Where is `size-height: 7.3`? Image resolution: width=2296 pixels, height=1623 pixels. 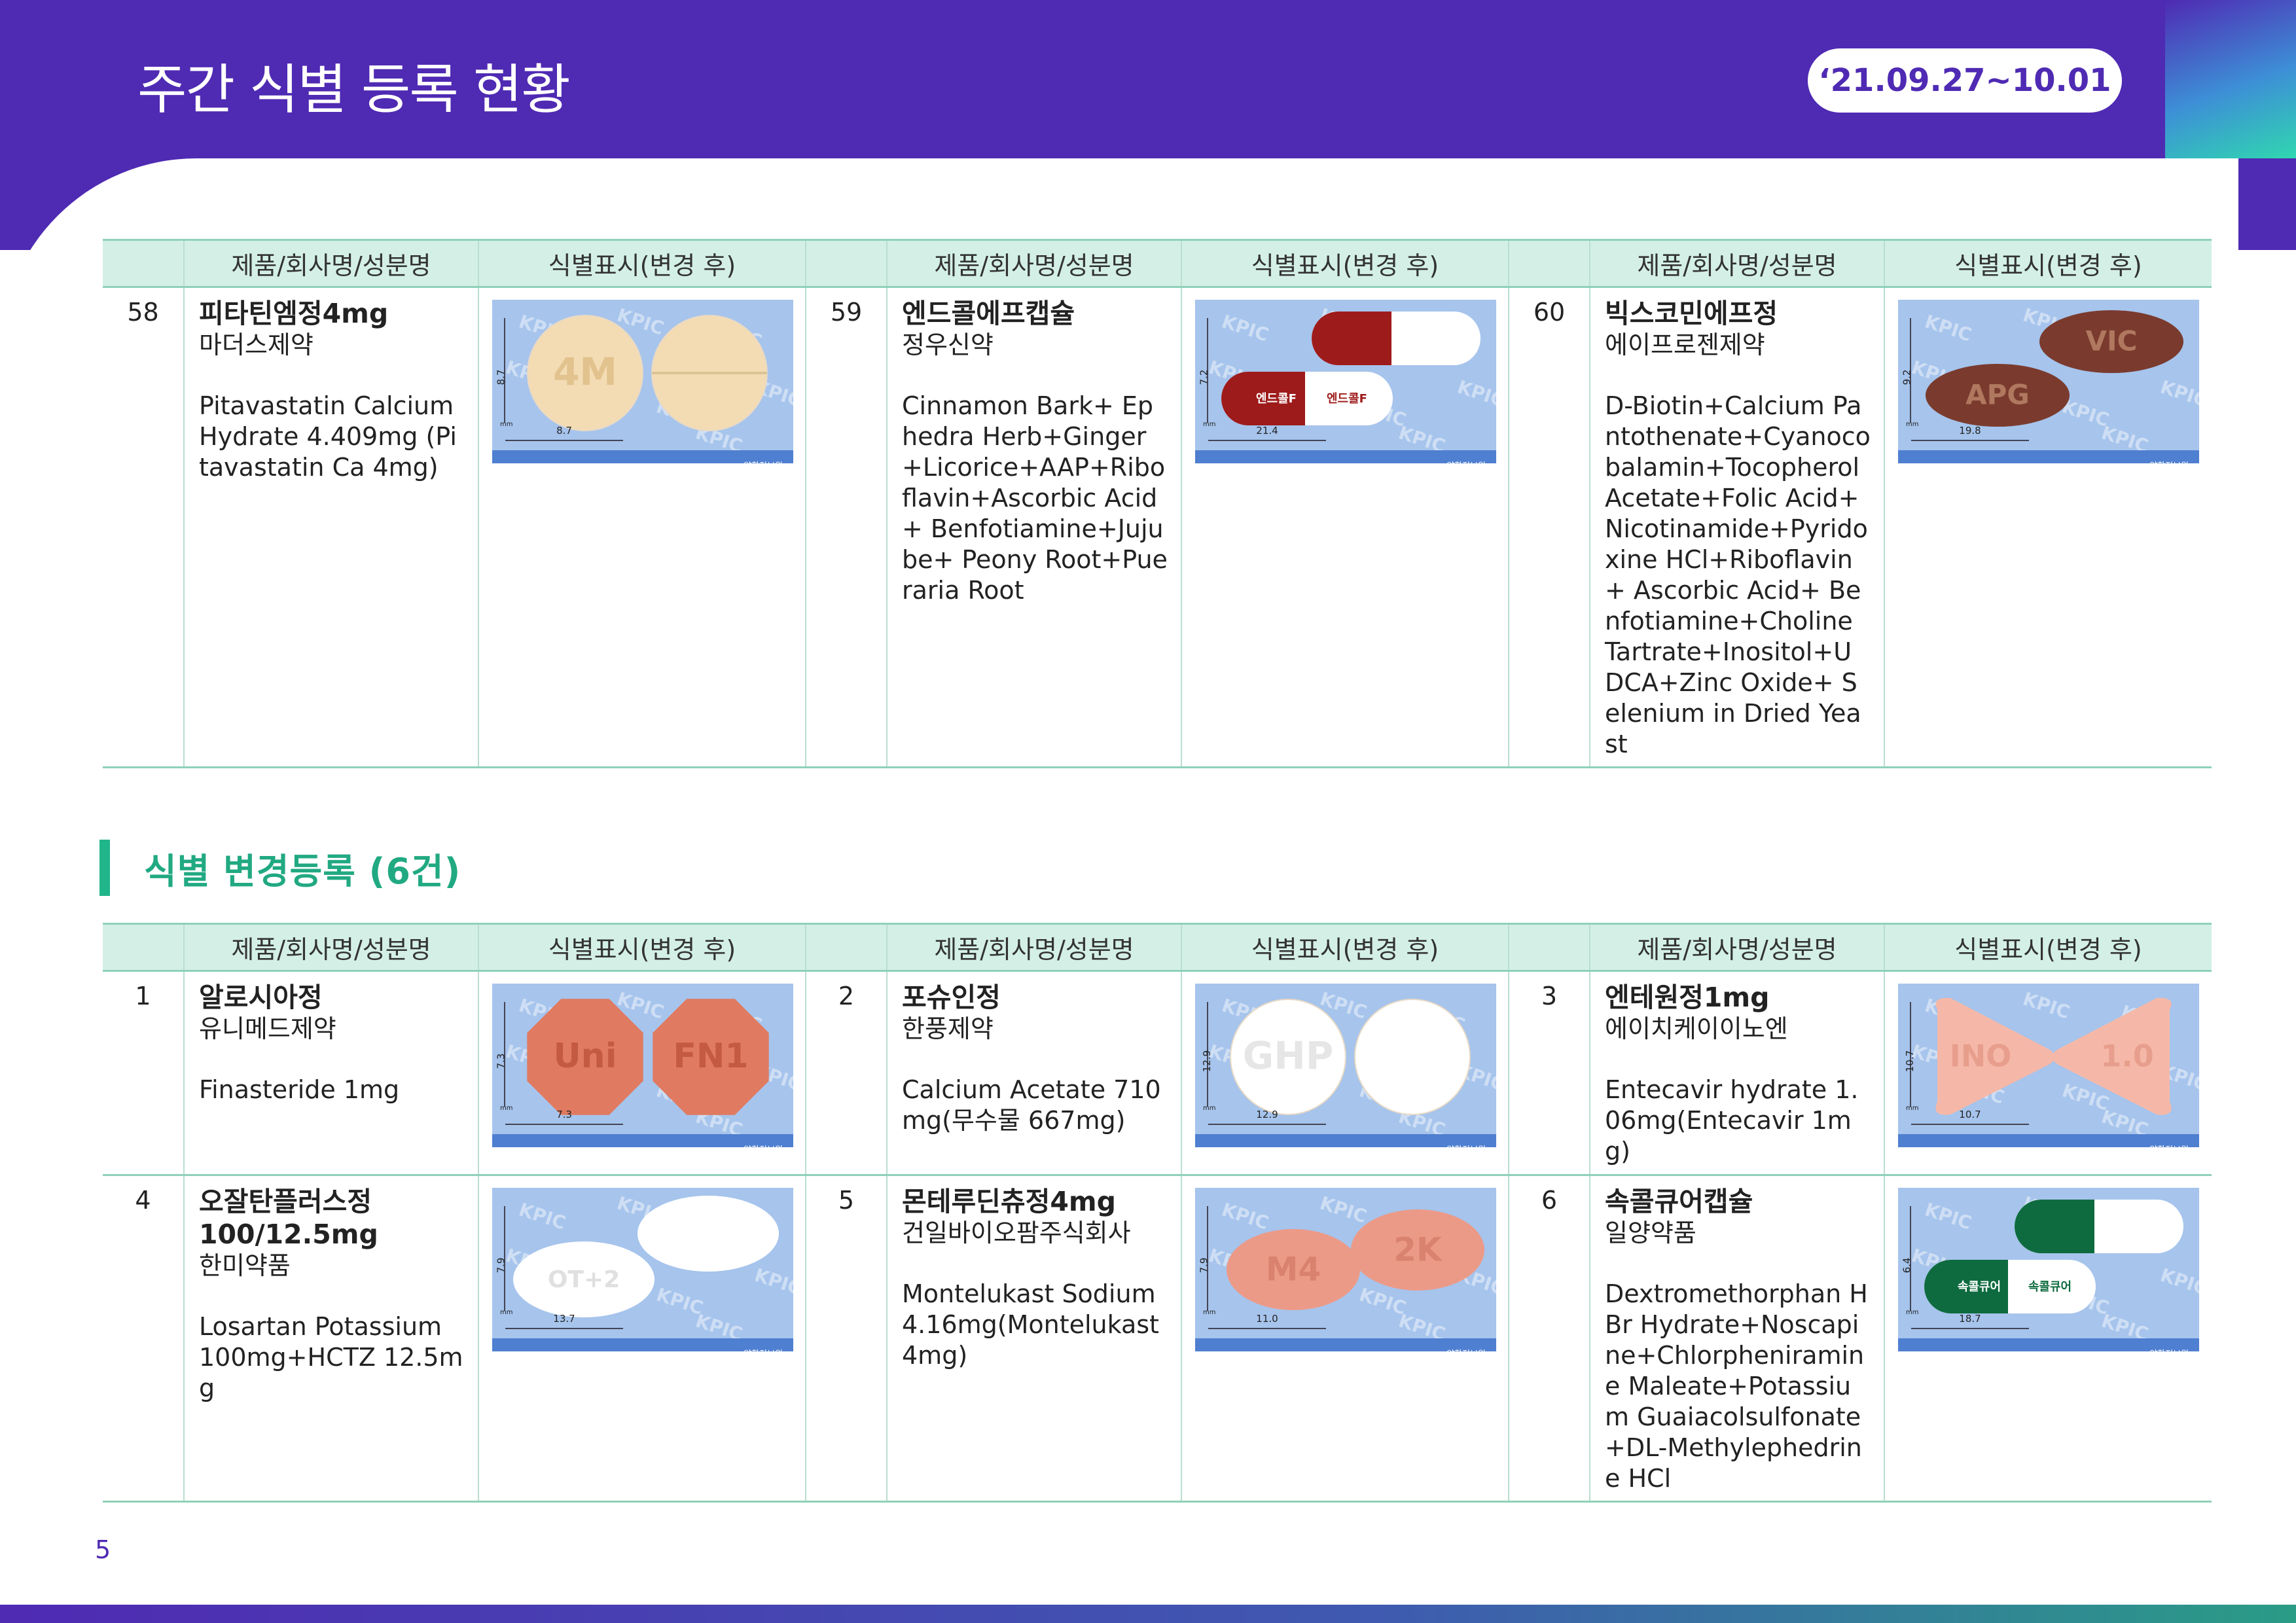 size-height: 7.3 is located at coordinates (501, 1061).